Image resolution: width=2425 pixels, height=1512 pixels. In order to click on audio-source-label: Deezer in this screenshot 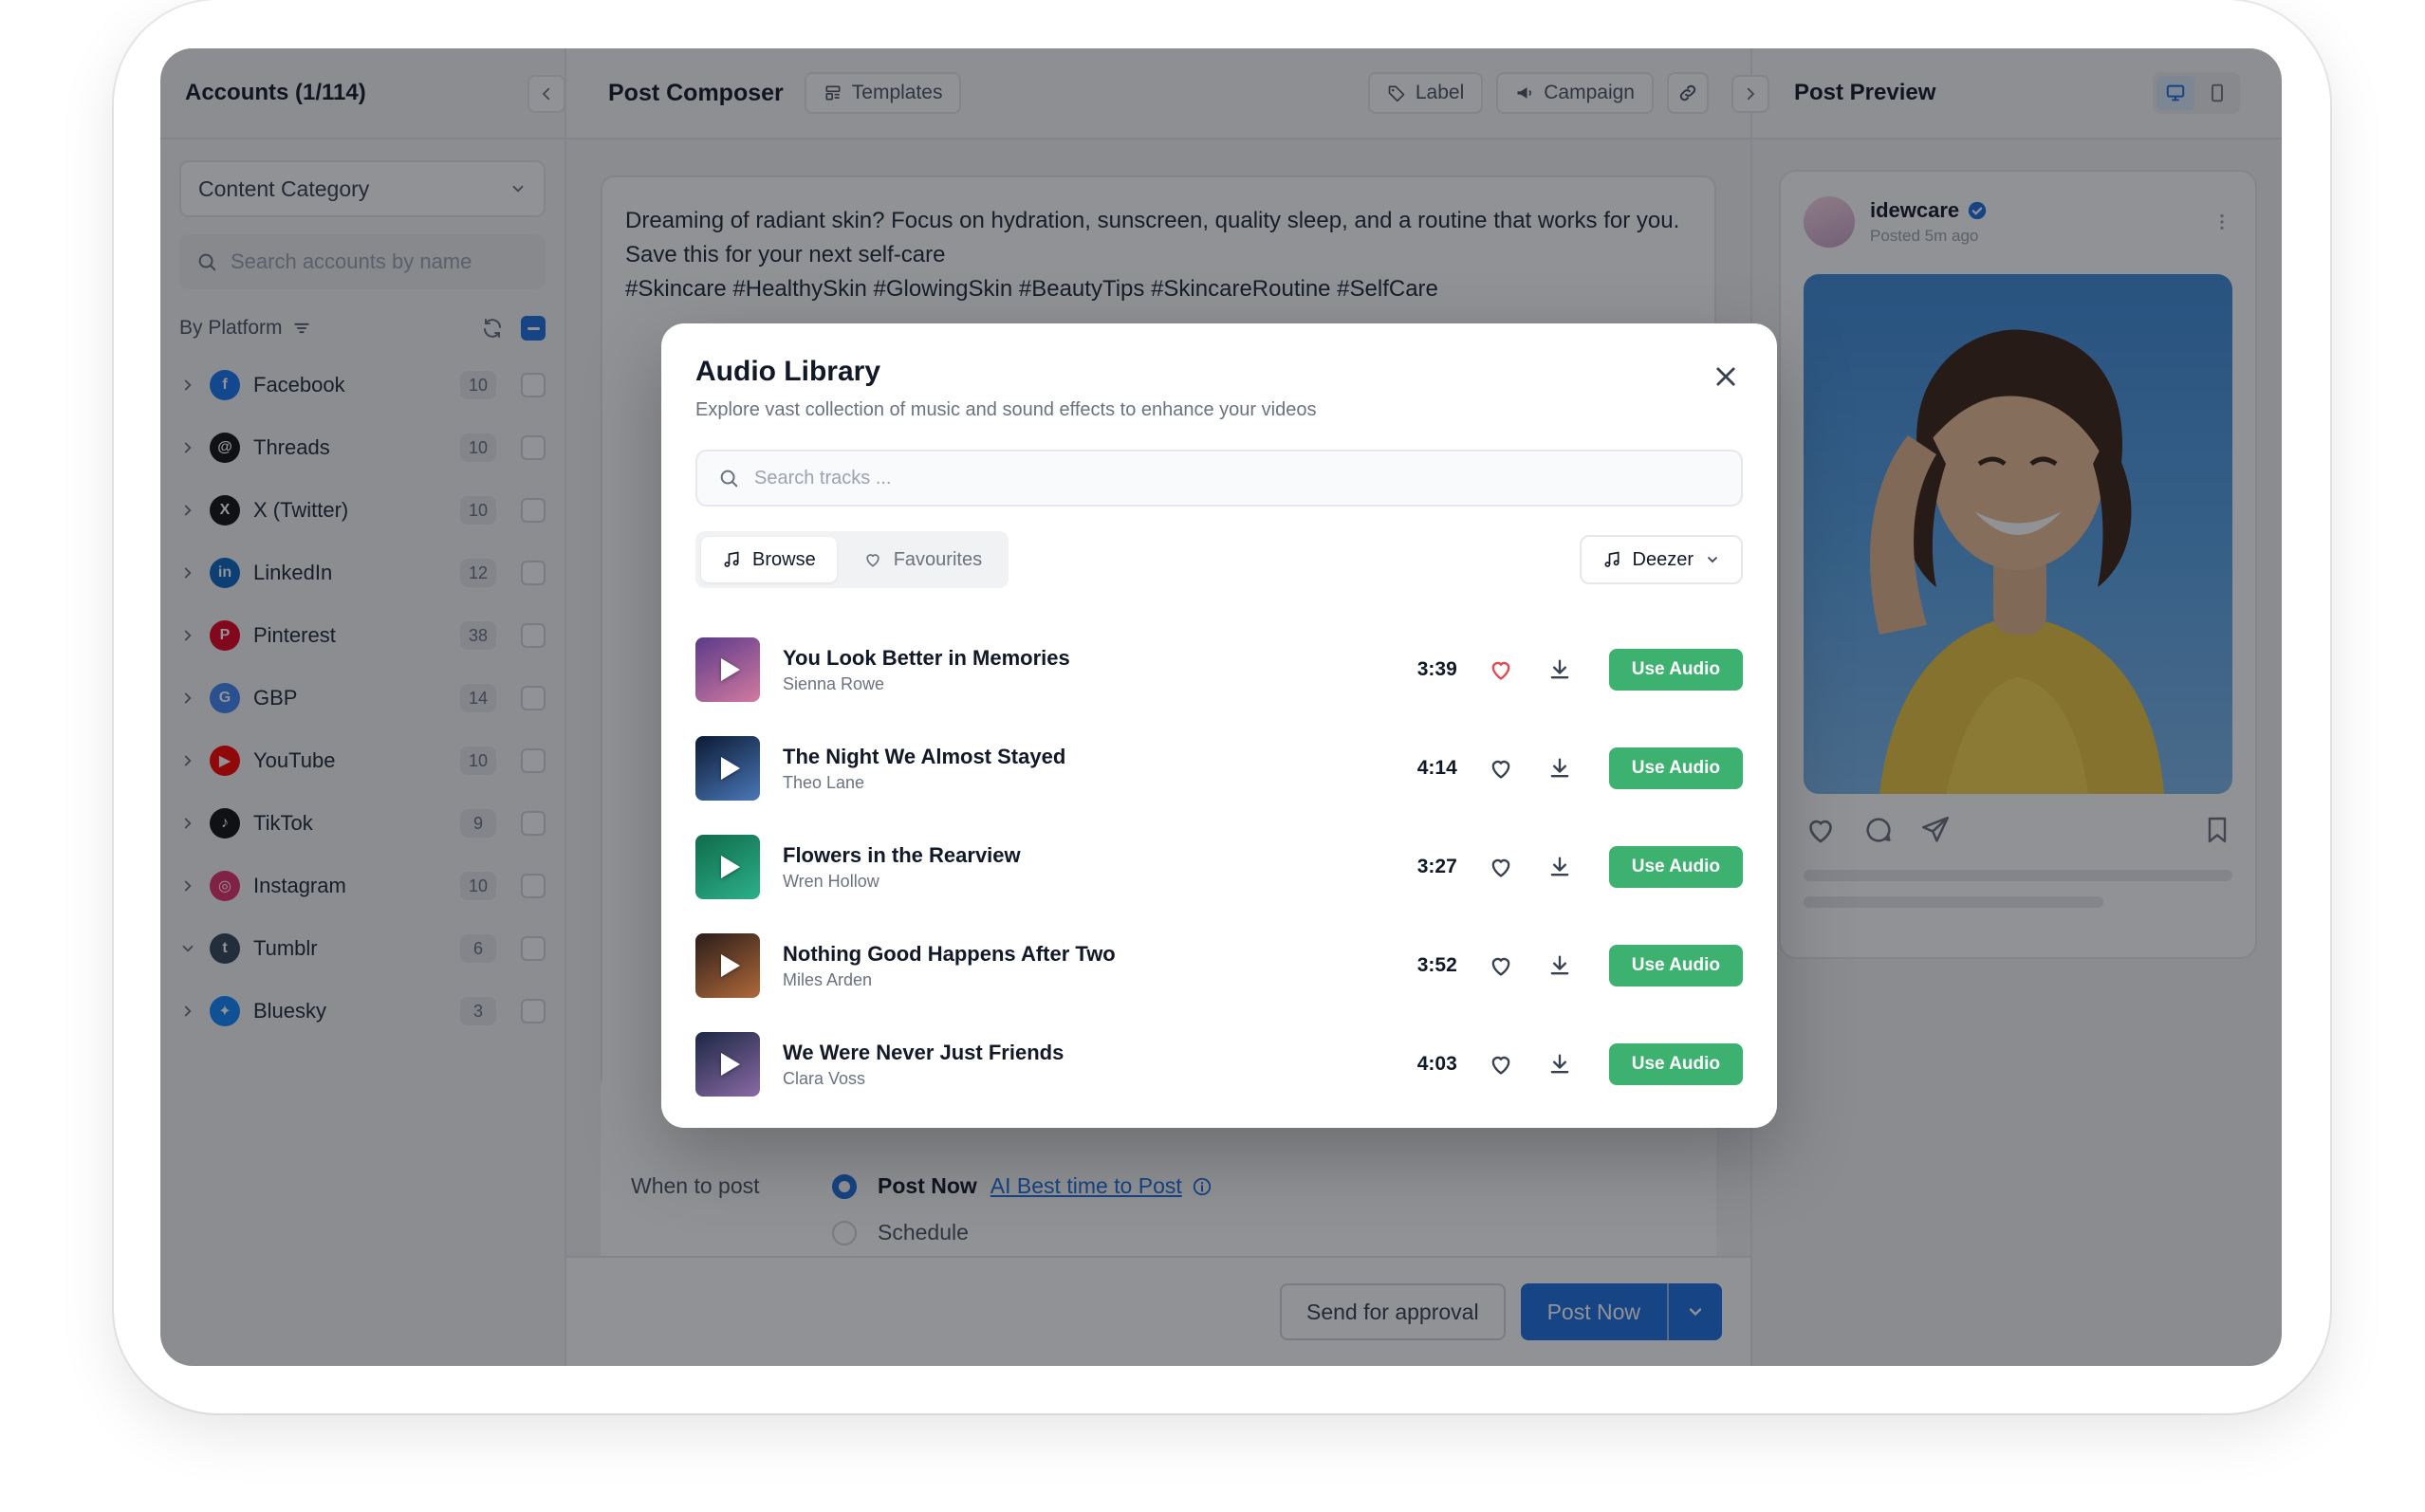, I will do `click(1663, 559)`.